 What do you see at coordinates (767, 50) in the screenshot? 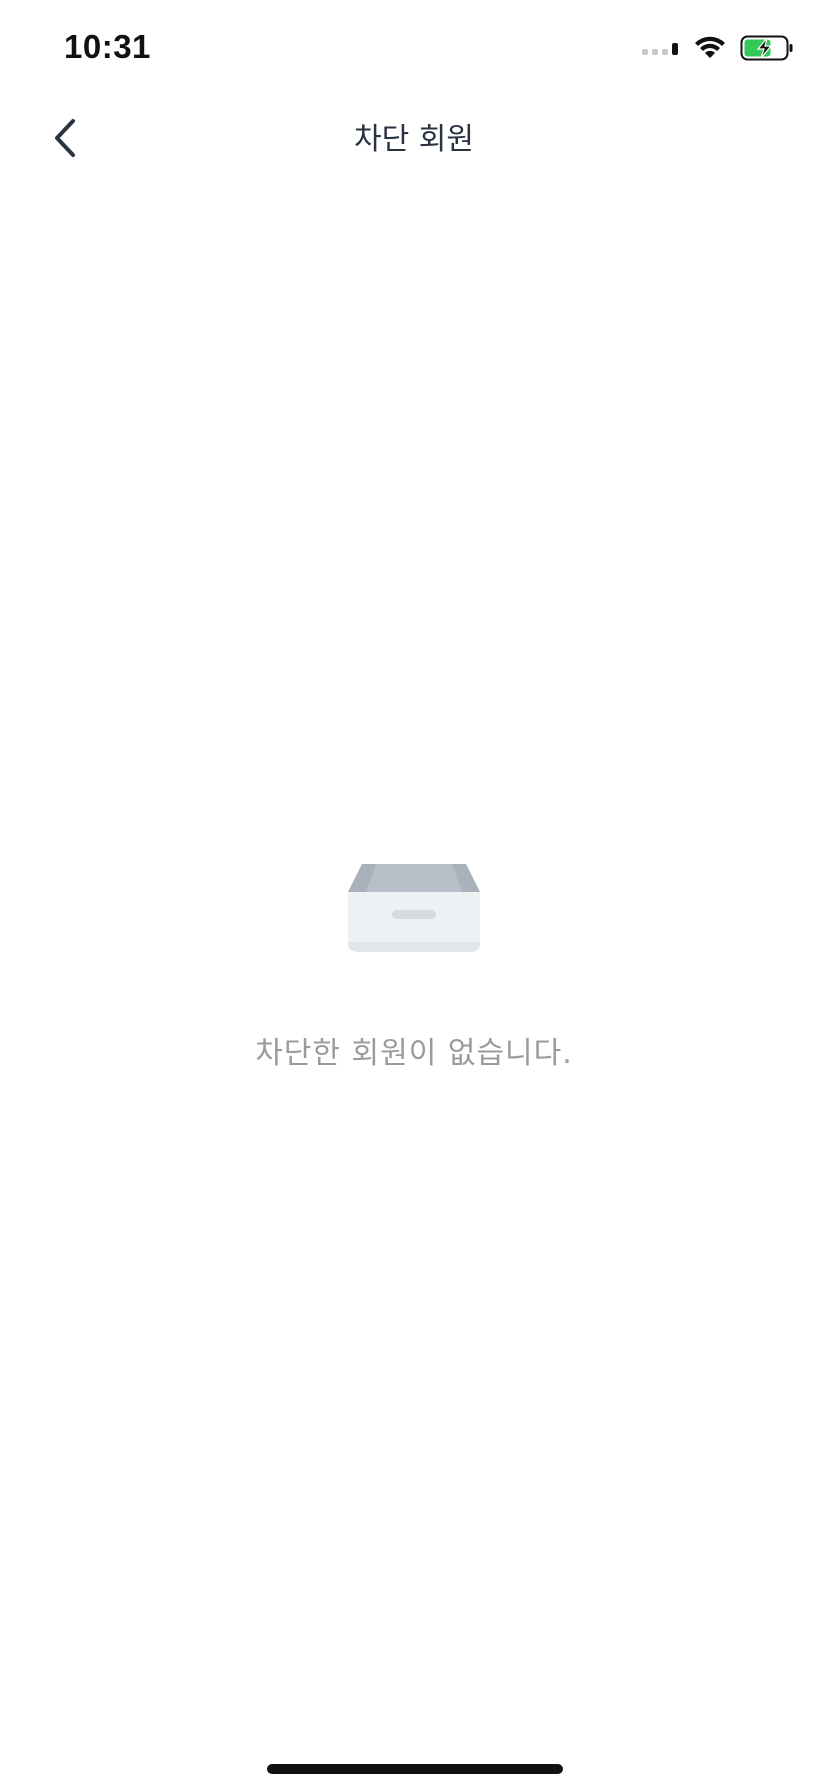
I see `battery-charging-icon` at bounding box center [767, 50].